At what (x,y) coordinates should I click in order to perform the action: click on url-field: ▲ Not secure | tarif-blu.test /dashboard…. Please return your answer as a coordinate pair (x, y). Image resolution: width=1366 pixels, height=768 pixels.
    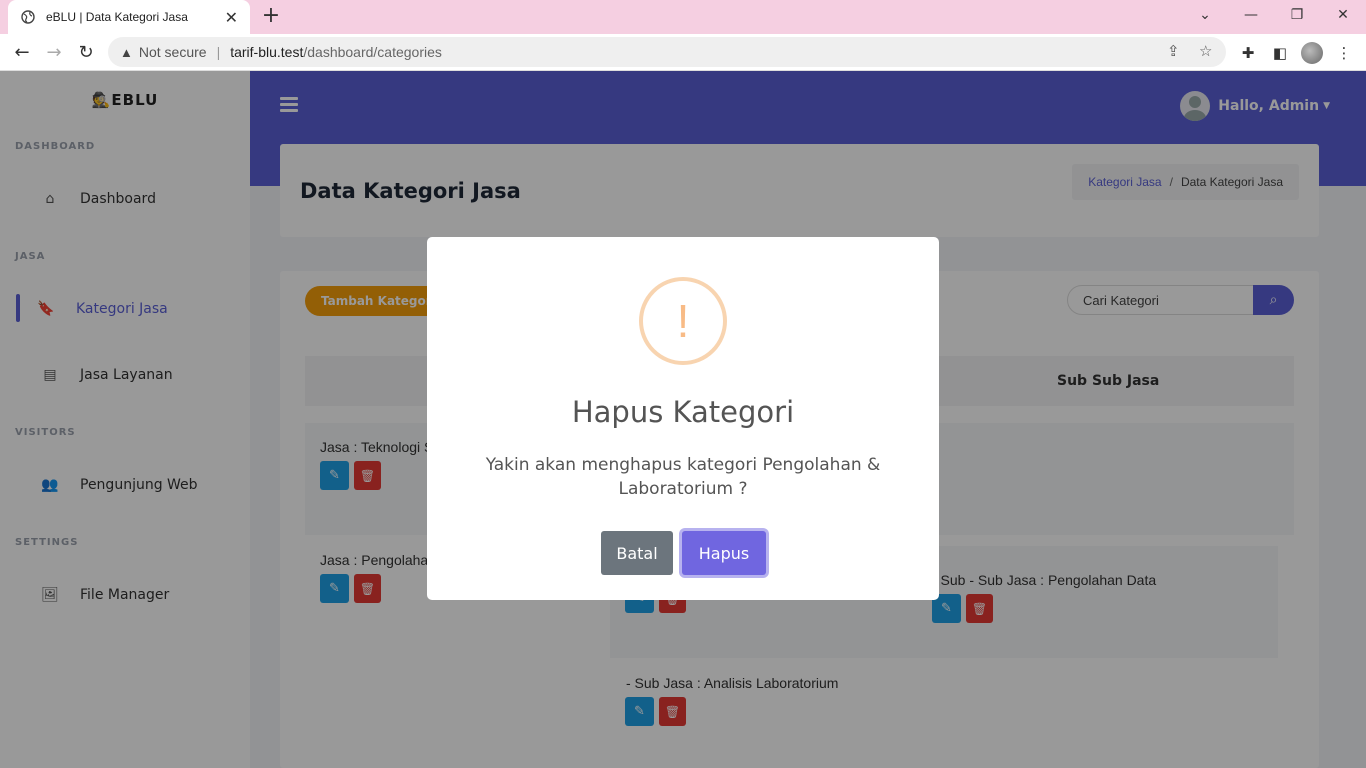
    Looking at the image, I should click on (667, 52).